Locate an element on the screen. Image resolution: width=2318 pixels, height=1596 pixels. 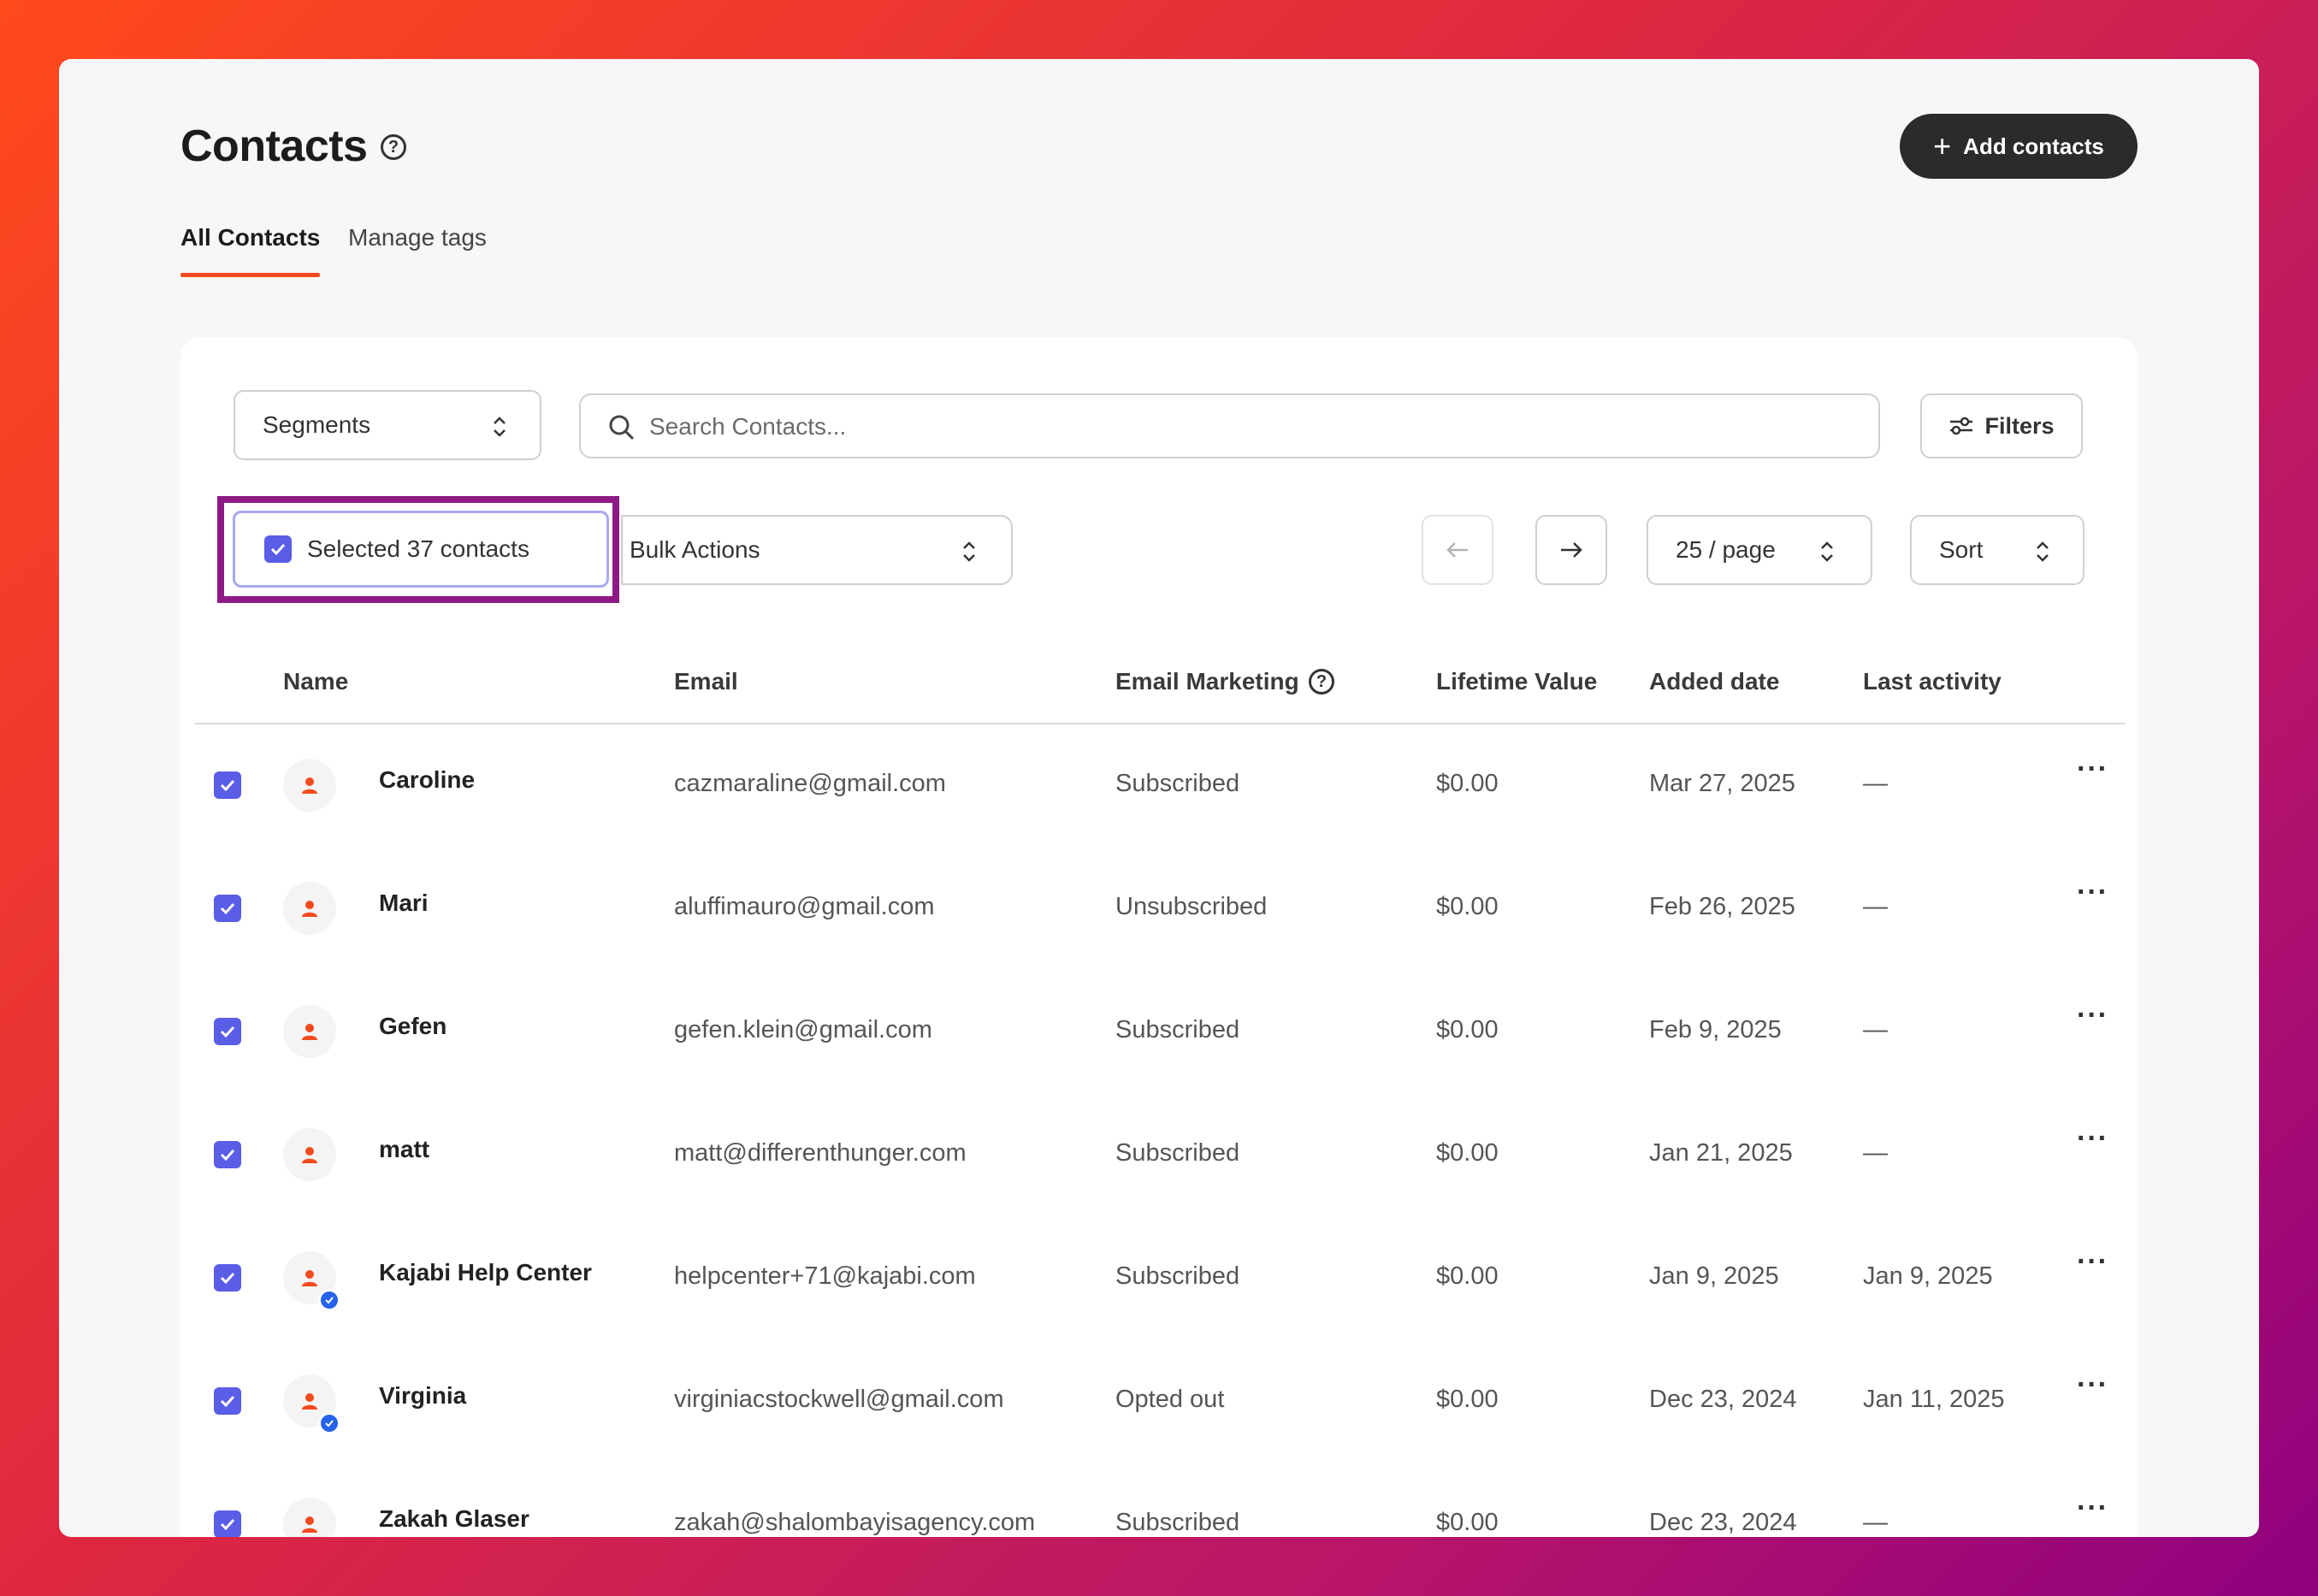
contact-last-activity: Jan 9, 2025 is located at coordinates (1928, 1276).